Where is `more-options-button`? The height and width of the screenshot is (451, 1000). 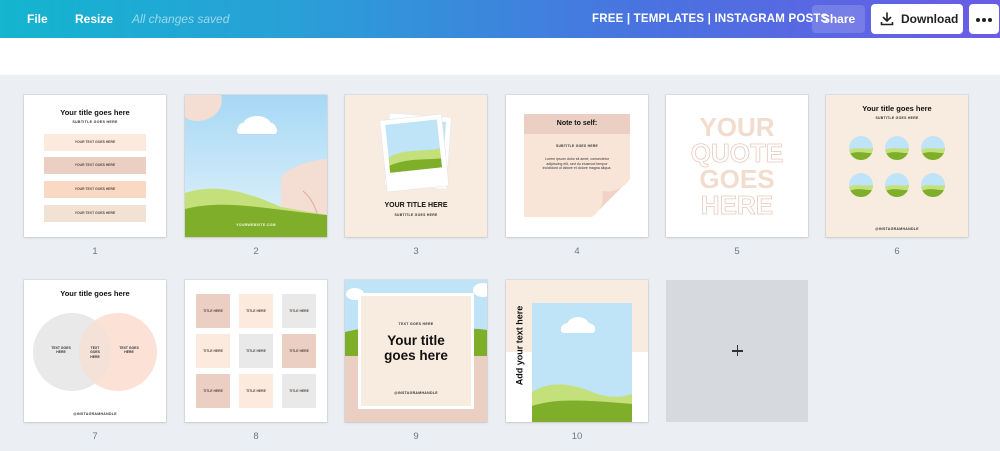 more-options-button is located at coordinates (984, 19).